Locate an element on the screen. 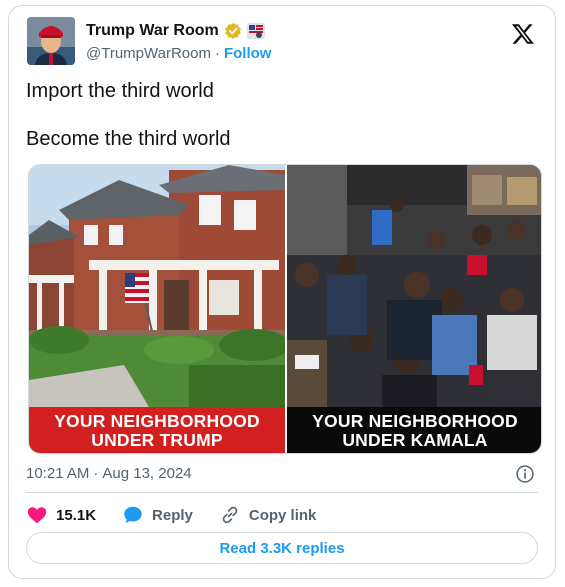 Image resolution: width=565 pixels, height=587 pixels. handle-row: @TrumpWarRoom · Follow is located at coordinates (178, 53).